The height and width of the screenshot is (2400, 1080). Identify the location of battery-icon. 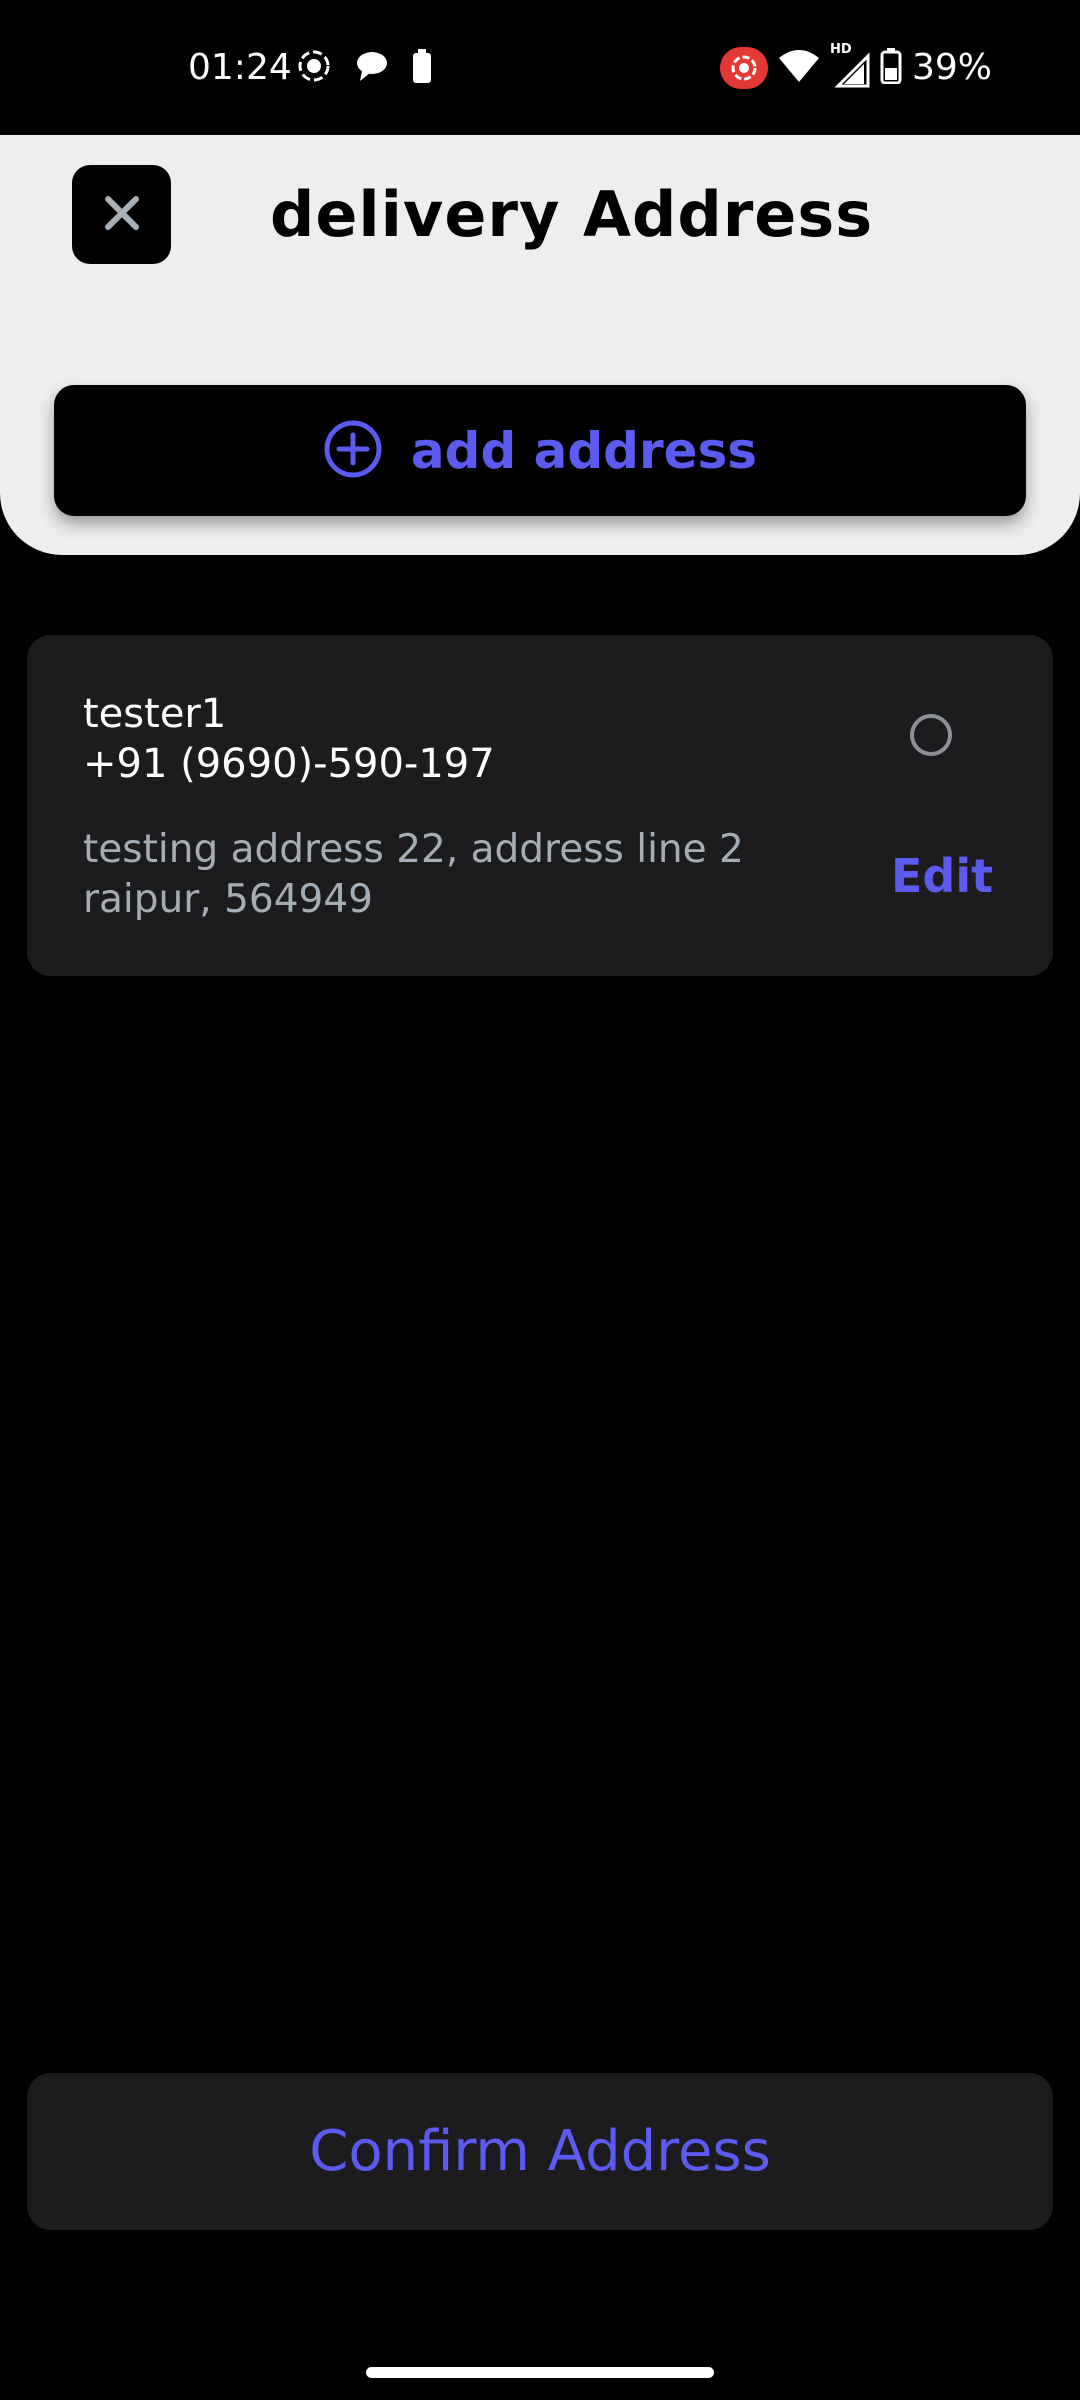
(891, 68).